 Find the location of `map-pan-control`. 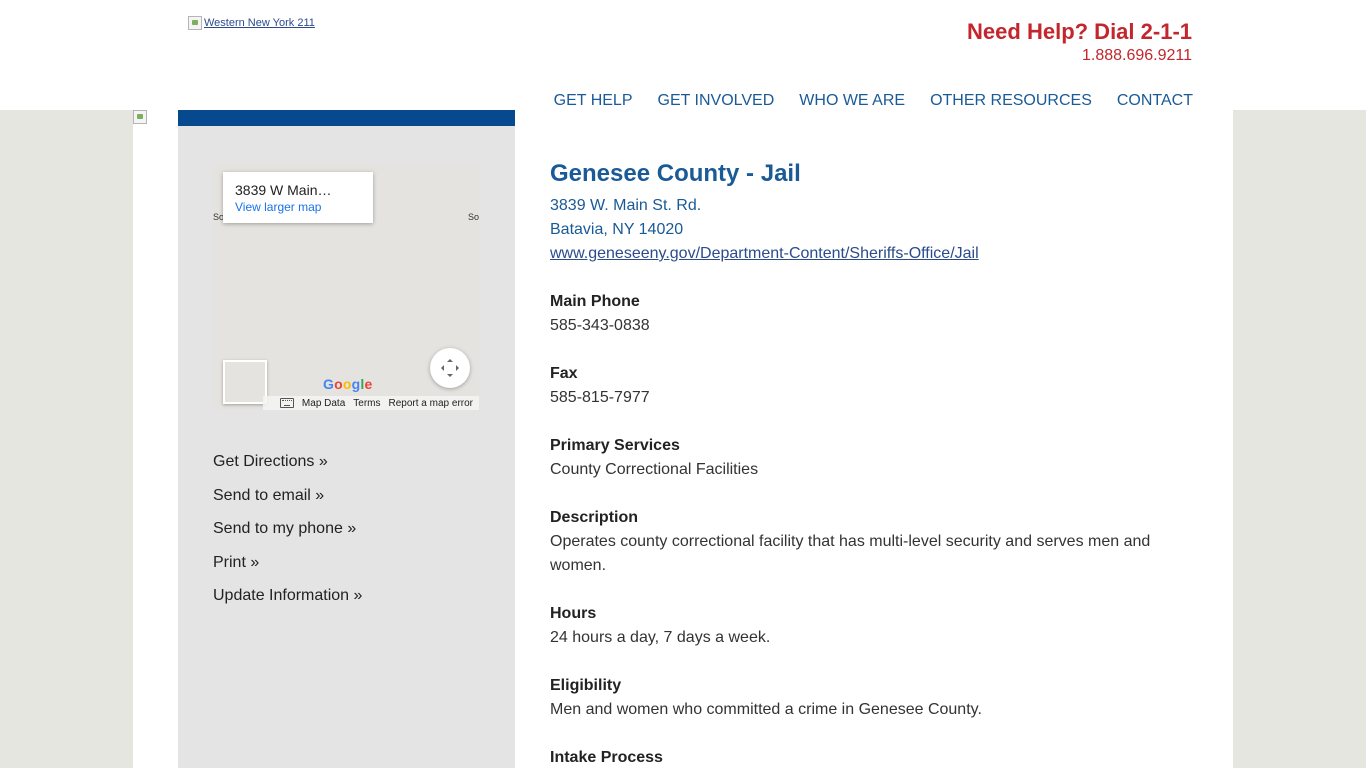

map-pan-control is located at coordinates (450, 368).